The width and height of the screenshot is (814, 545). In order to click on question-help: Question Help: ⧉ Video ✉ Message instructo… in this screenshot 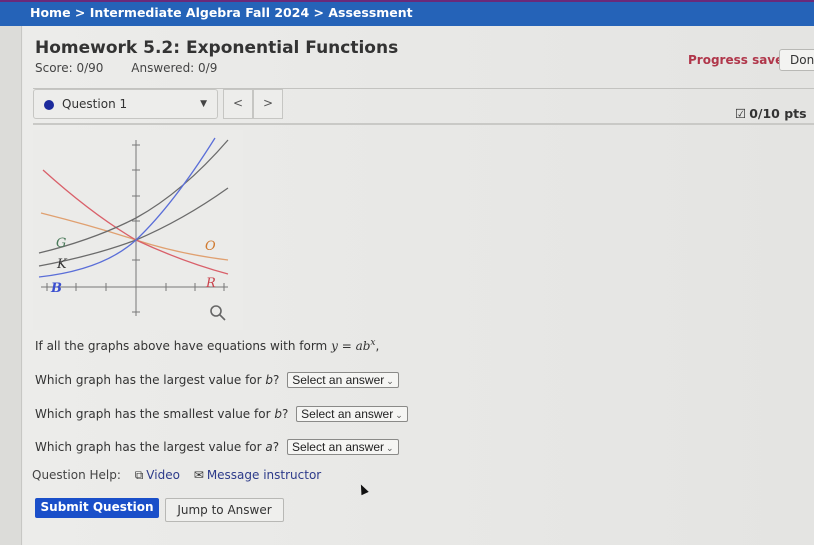, I will do `click(176, 475)`.